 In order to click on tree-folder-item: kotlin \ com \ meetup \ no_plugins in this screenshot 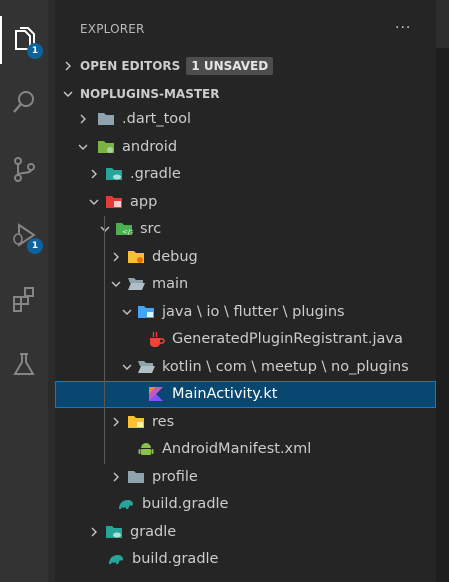, I will do `click(245, 367)`.